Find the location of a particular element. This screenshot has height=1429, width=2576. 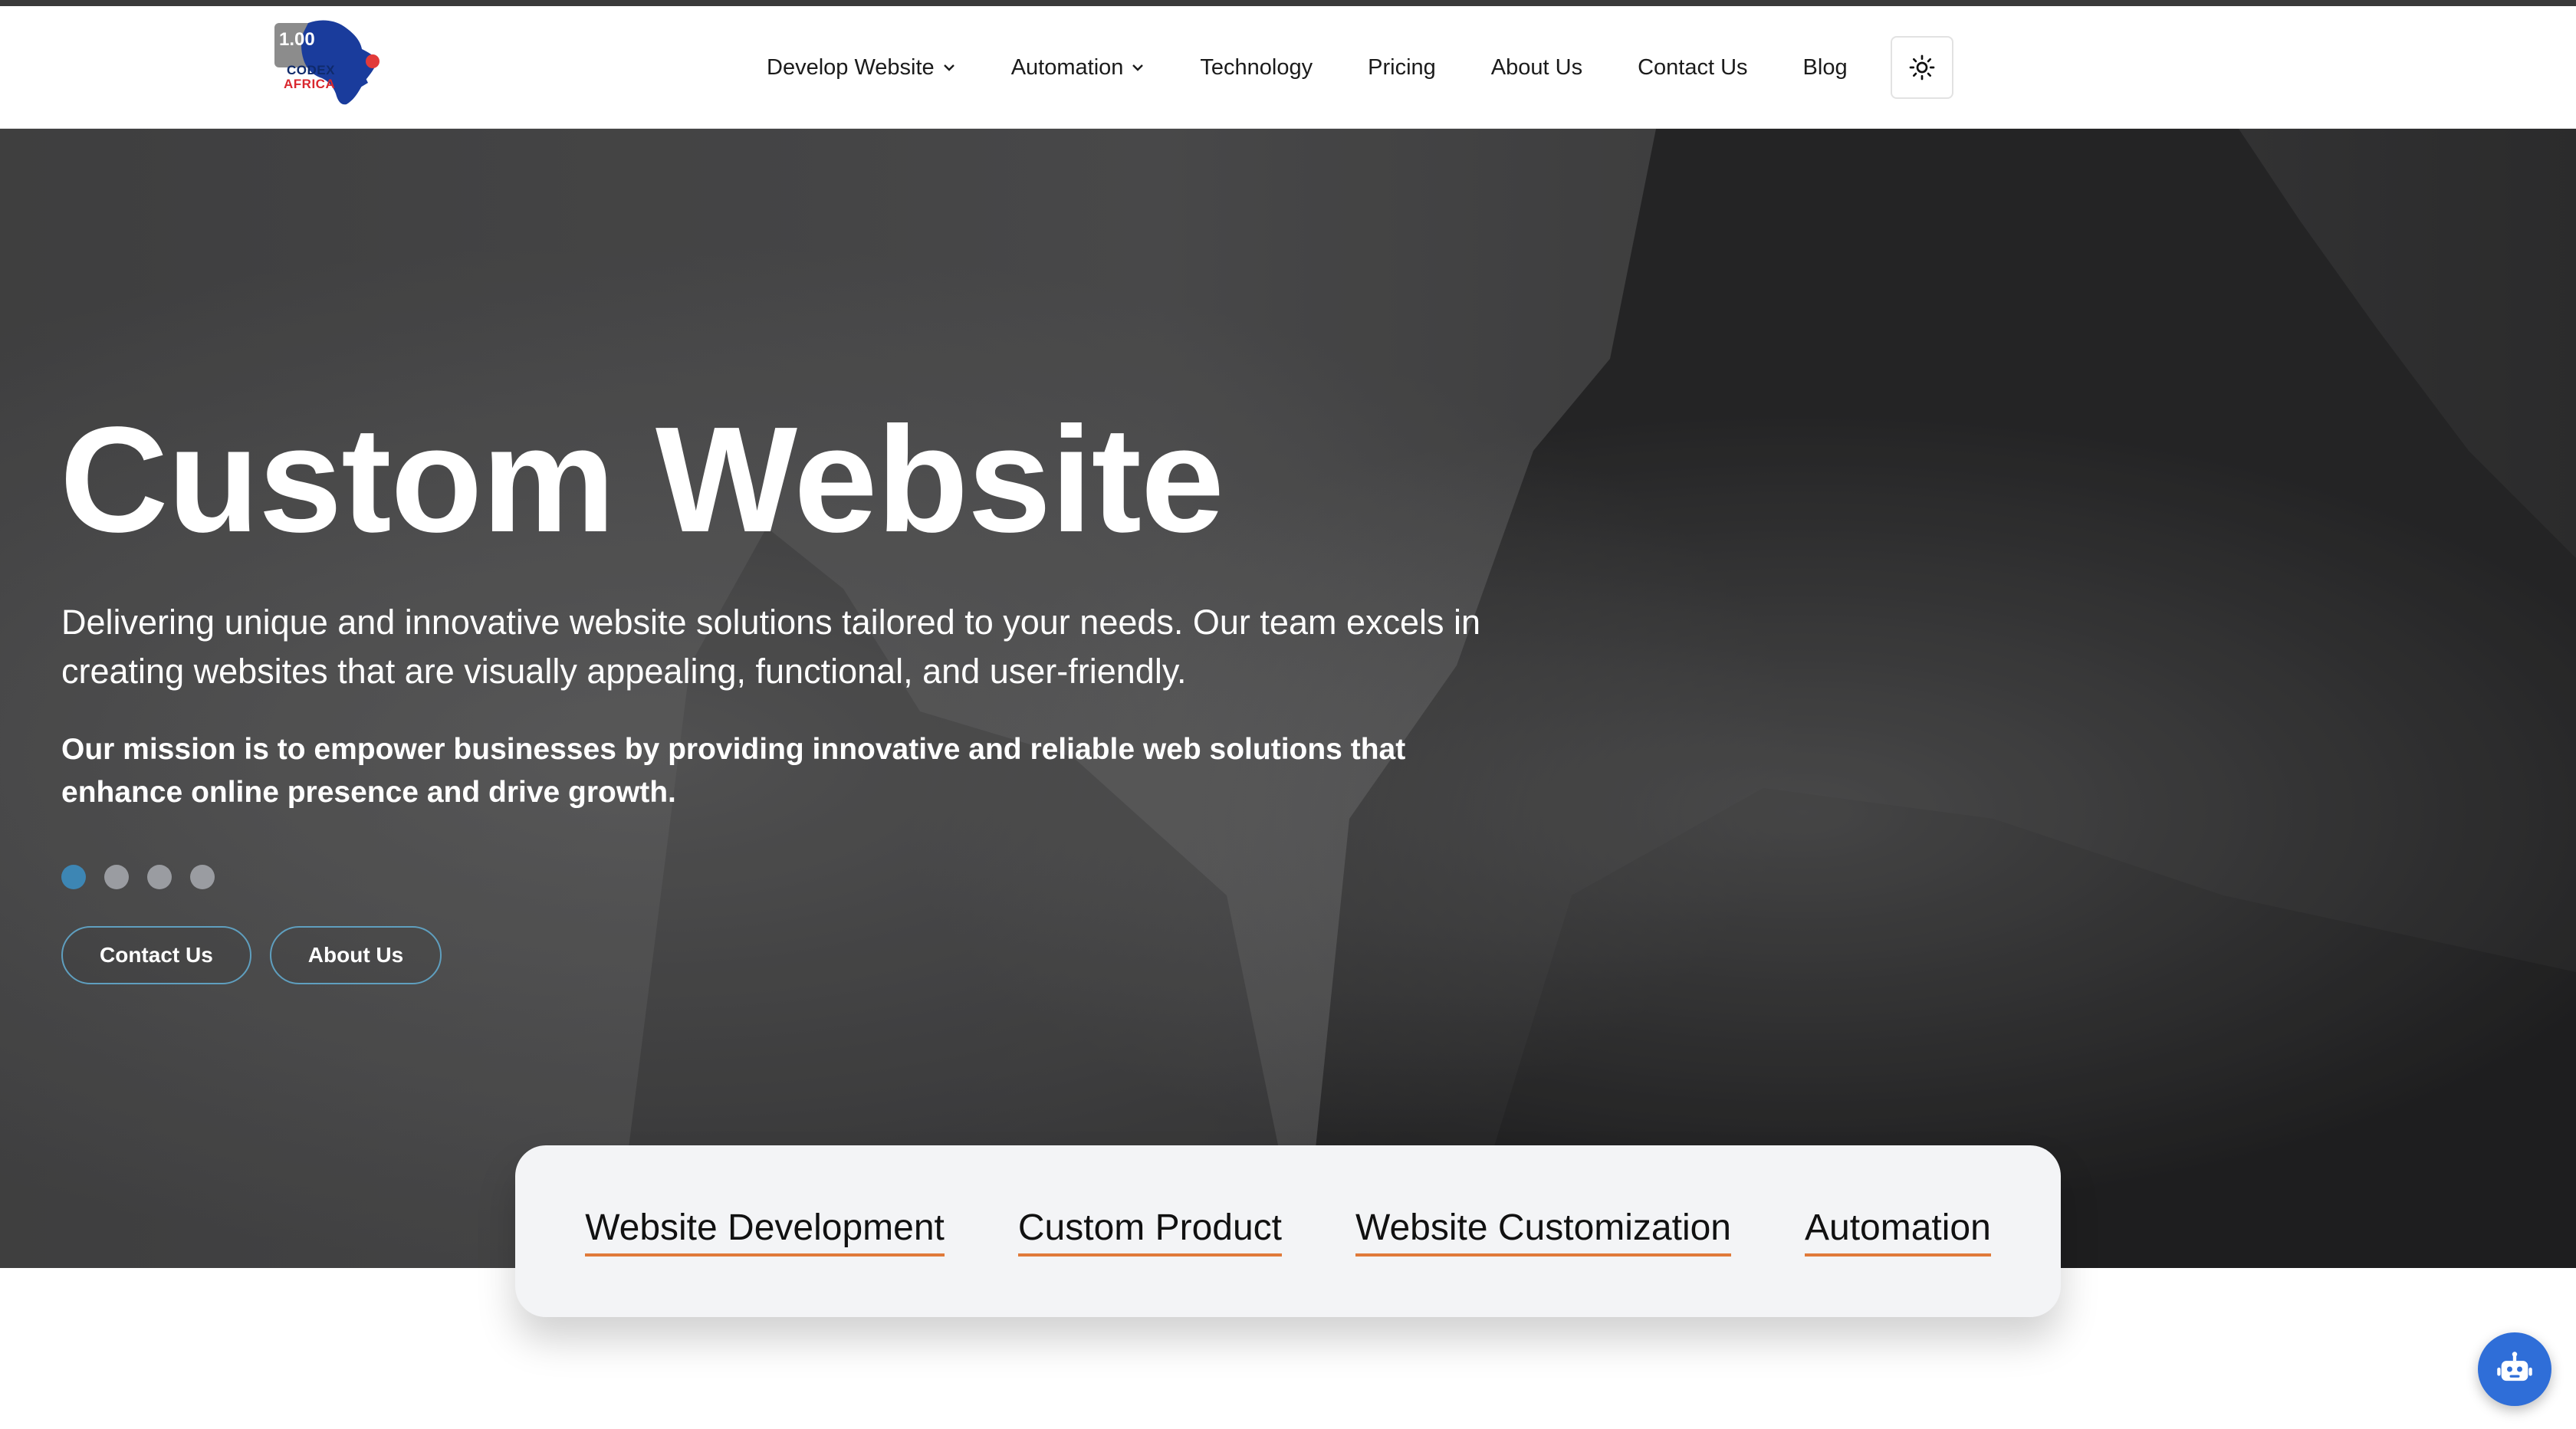

codex-africa-logo: 1.00 CODEX AFRICA is located at coordinates (334, 63).